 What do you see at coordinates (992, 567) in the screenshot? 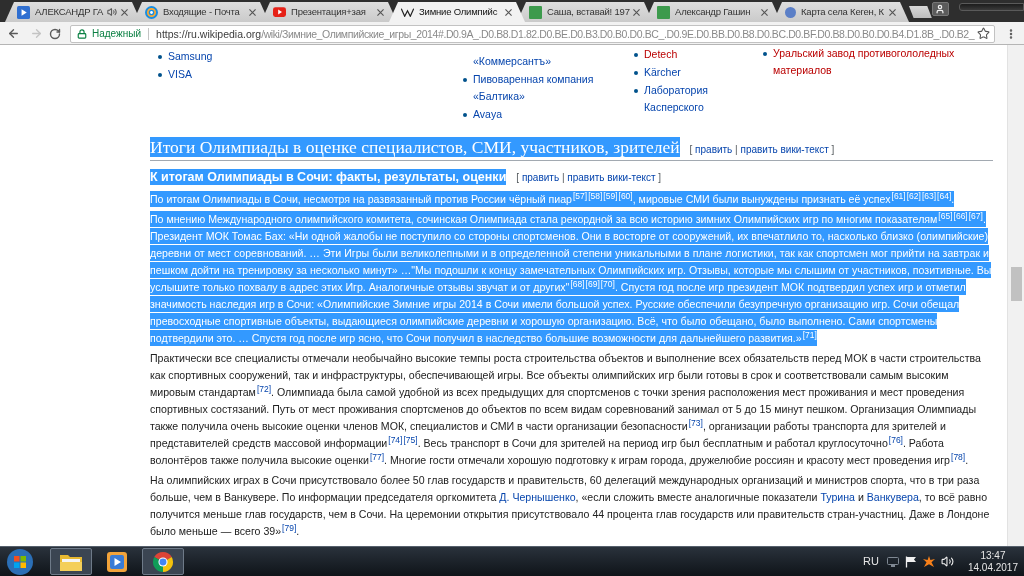
I see `clock-date: 14.04.2017` at bounding box center [992, 567].